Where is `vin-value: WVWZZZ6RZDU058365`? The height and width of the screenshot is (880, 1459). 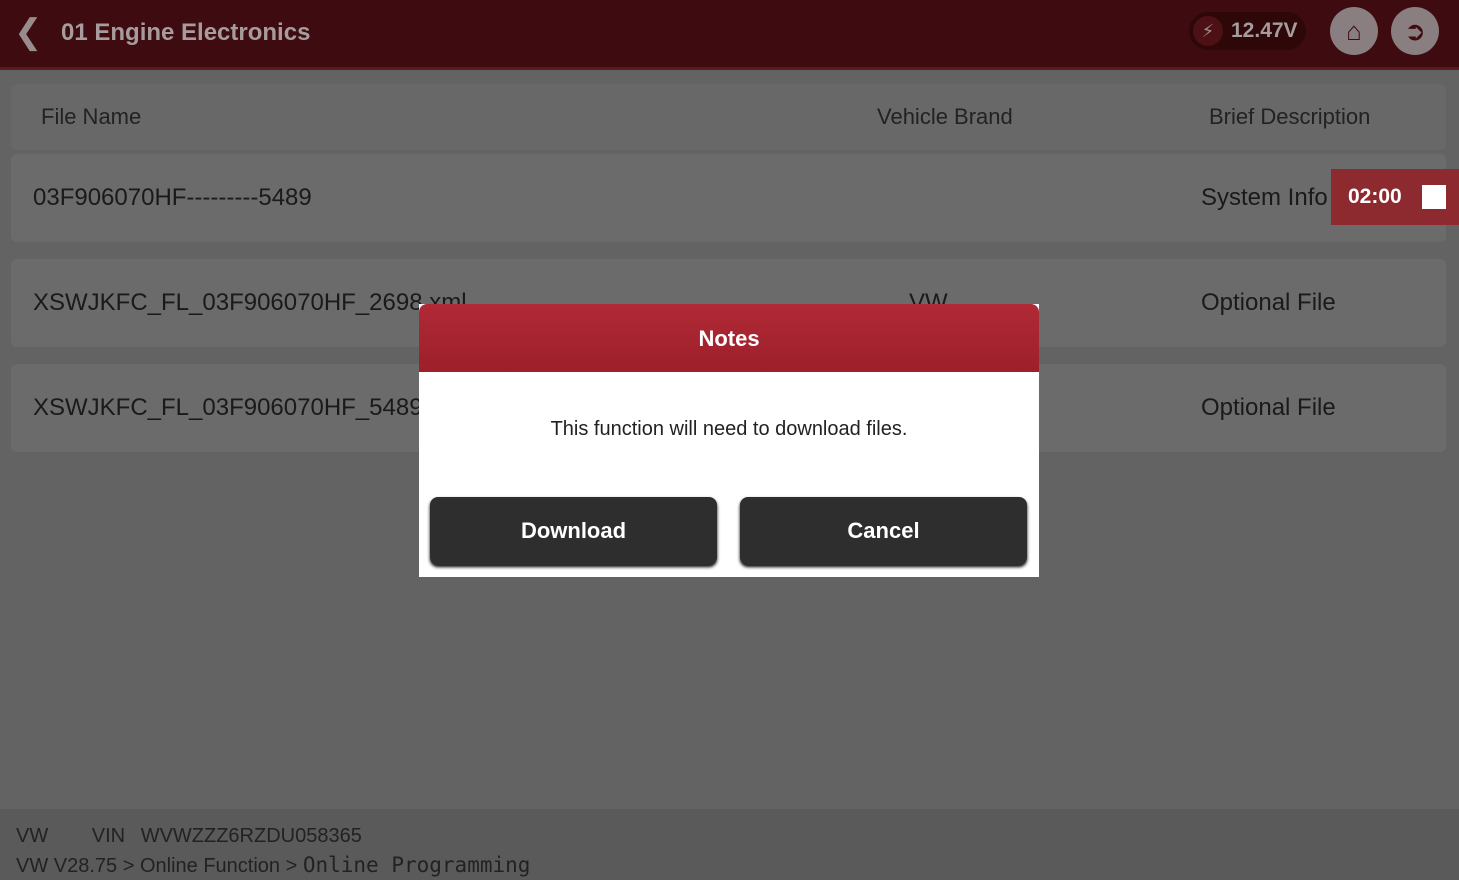 vin-value: WVWZZZ6RZDU058365 is located at coordinates (251, 836).